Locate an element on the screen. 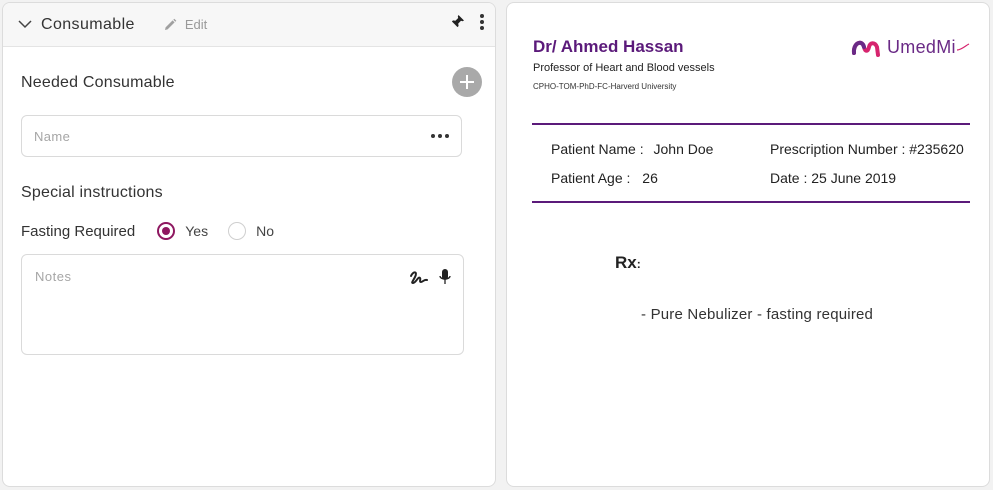 The image size is (993, 490). chevron-down-icon is located at coordinates (25, 25).